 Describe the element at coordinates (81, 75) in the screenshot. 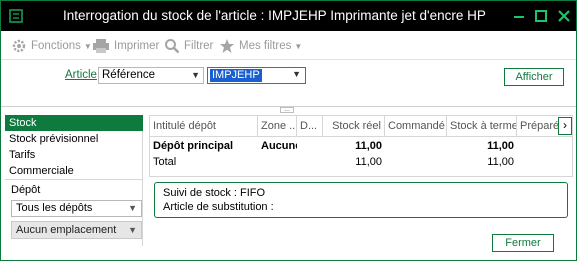

I see `article-link: Article` at that location.